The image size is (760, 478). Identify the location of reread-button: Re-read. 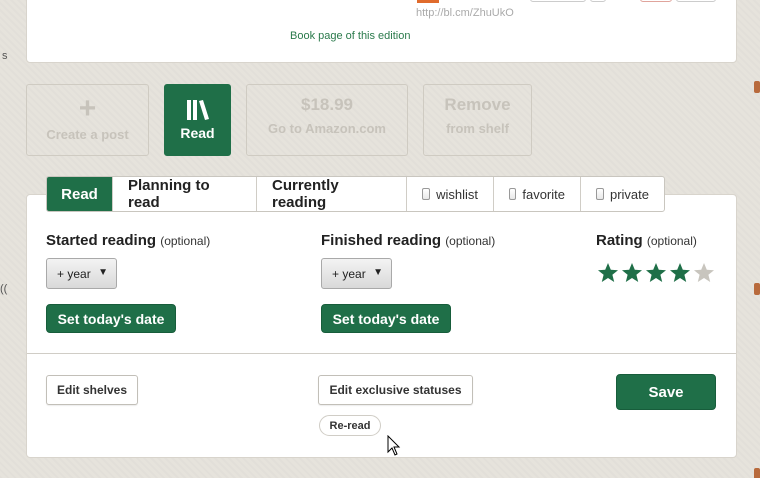
(350, 425).